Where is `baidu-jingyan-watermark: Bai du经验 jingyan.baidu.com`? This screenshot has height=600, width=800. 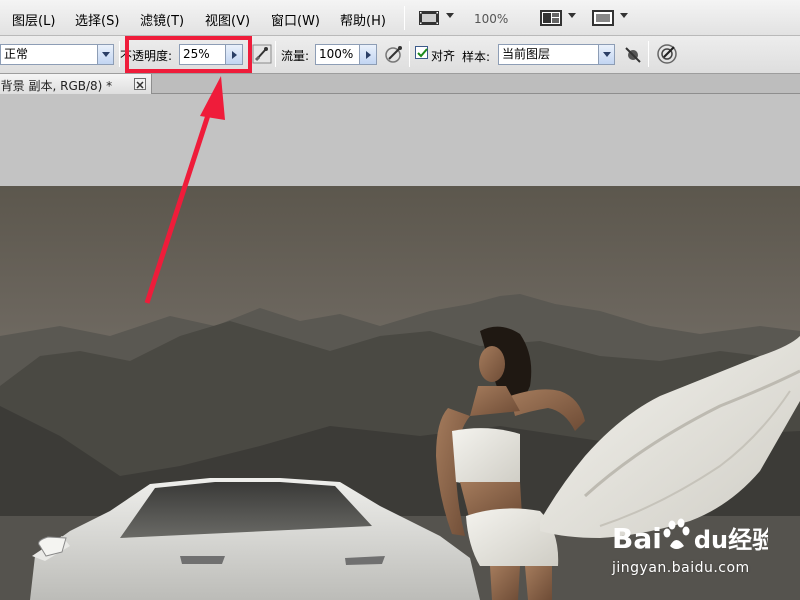
baidu-jingyan-watermark: Bai du经验 jingyan.baidu.com is located at coordinates (692, 548).